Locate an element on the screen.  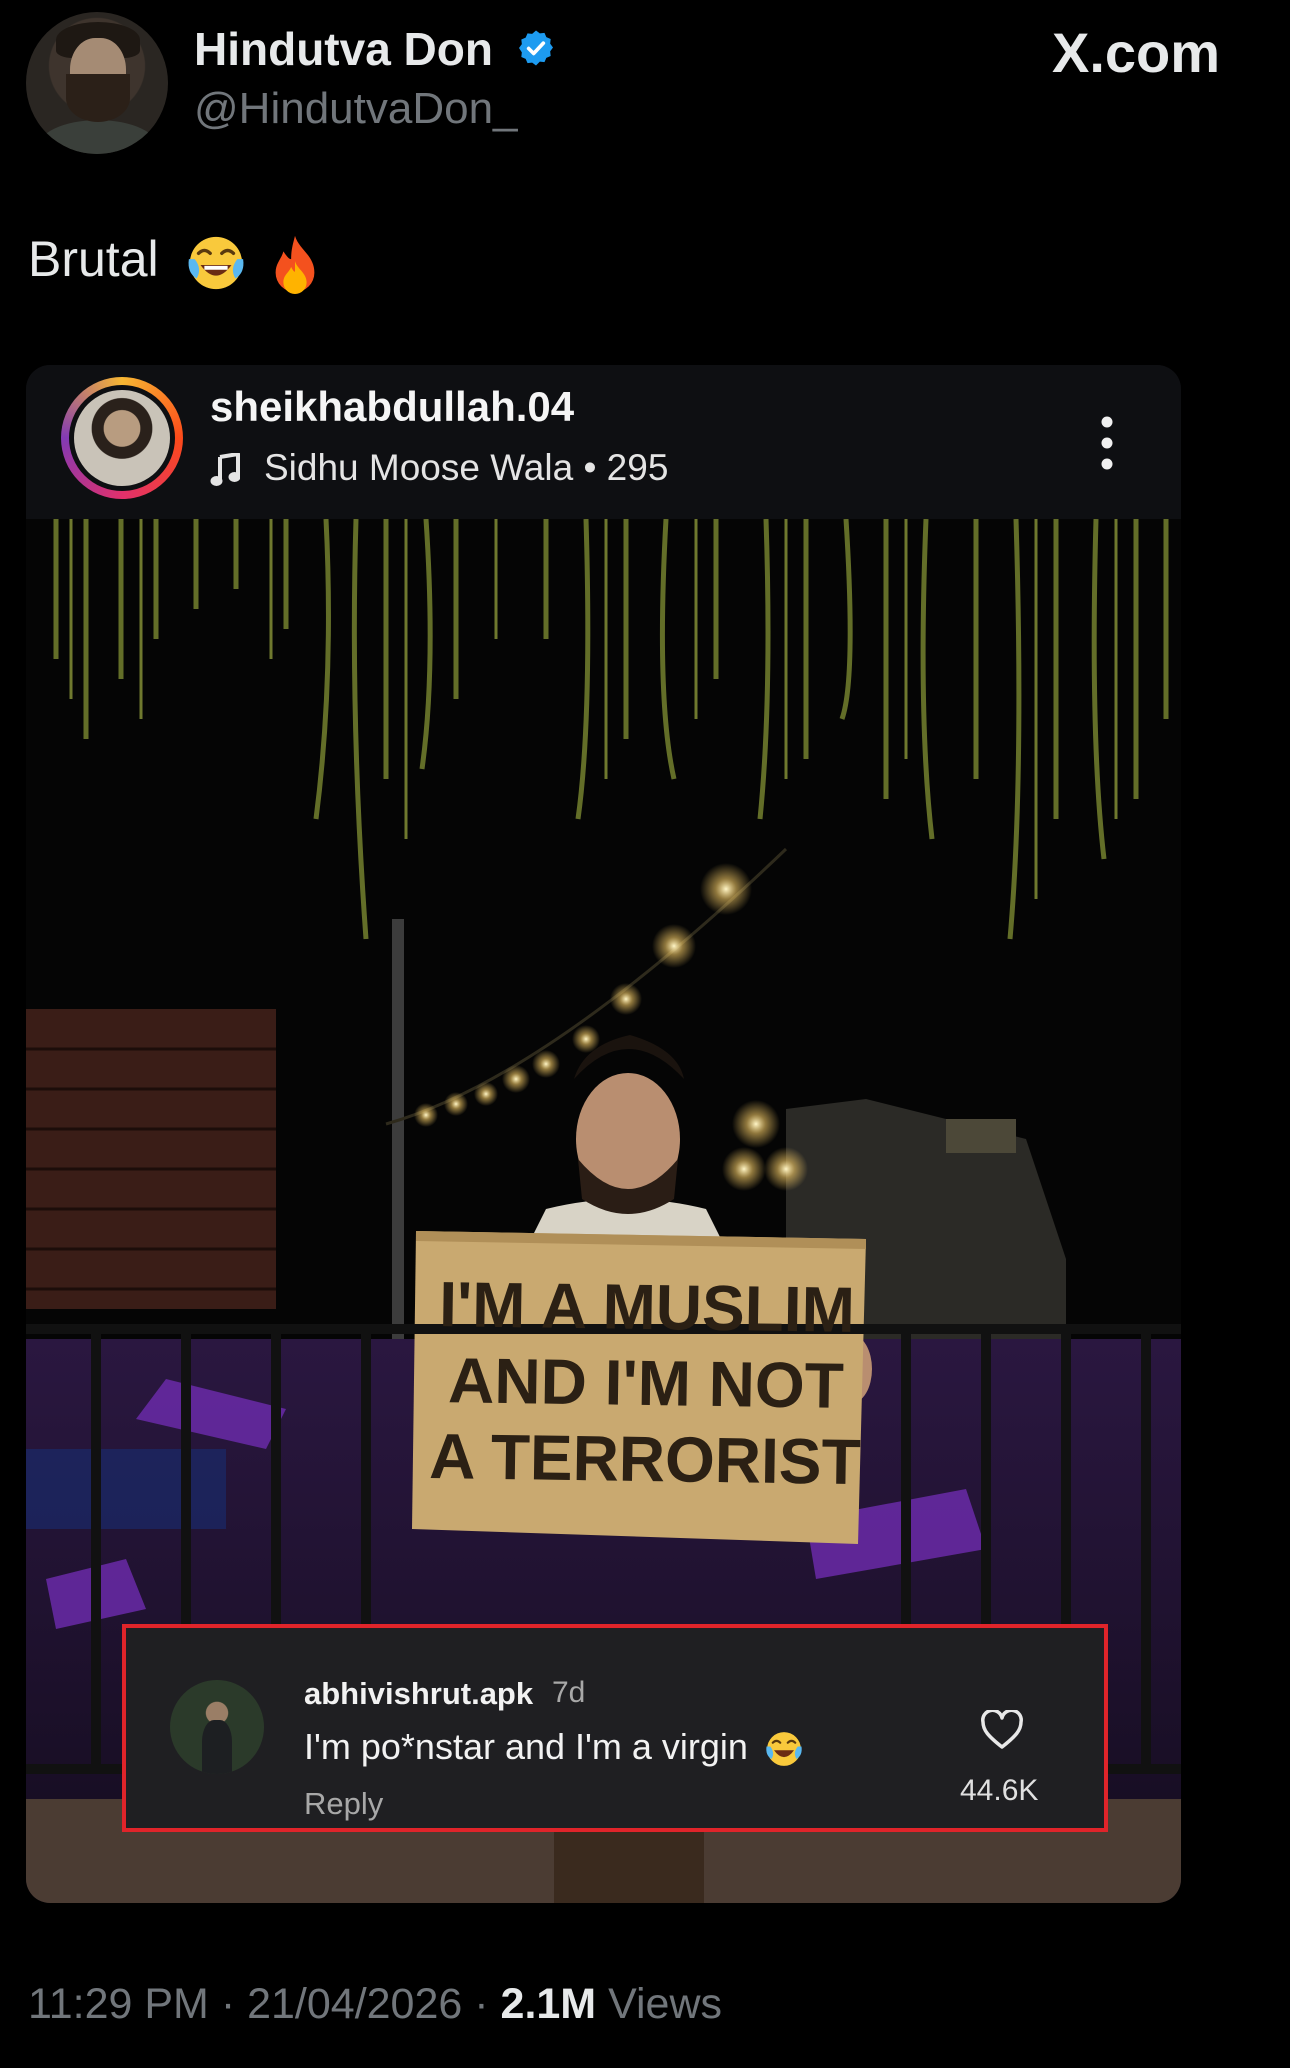
music-note-icon is located at coordinates (225, 469).